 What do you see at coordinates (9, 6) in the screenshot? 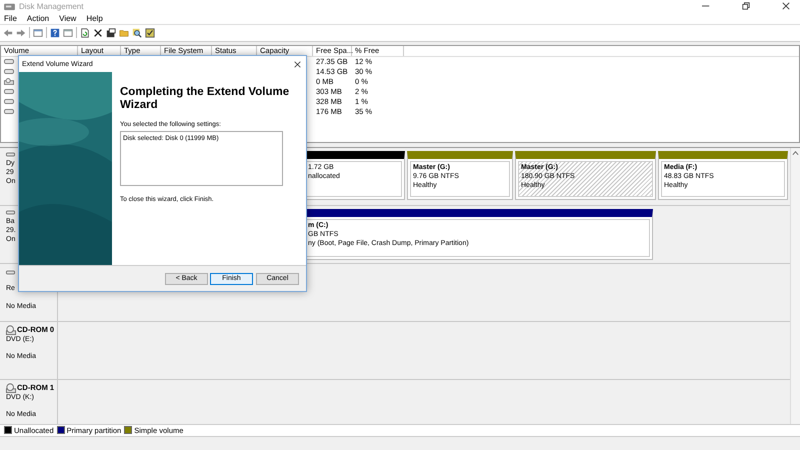
I see `disk-management-icon` at bounding box center [9, 6].